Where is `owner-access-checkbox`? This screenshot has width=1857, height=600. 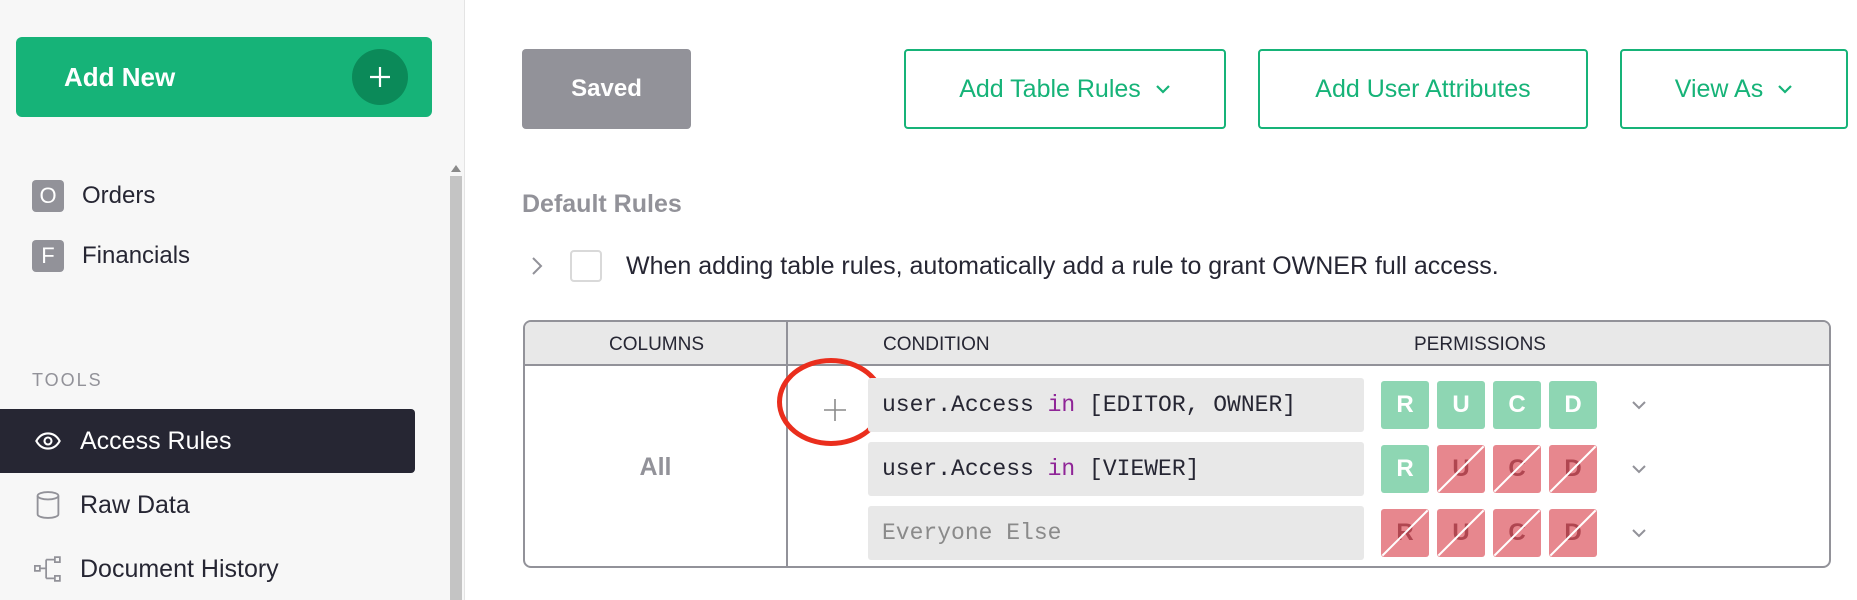 owner-access-checkbox is located at coordinates (586, 266).